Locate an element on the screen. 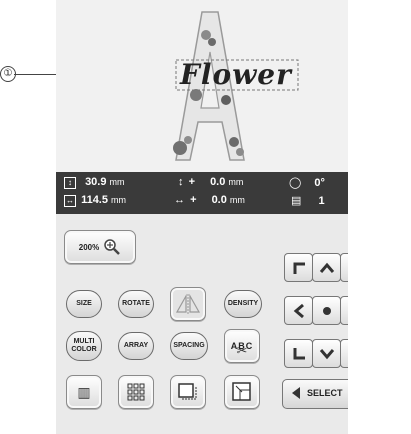 The height and width of the screenshot is (434, 411). thread-order-button: ▥ is located at coordinates (84, 392).